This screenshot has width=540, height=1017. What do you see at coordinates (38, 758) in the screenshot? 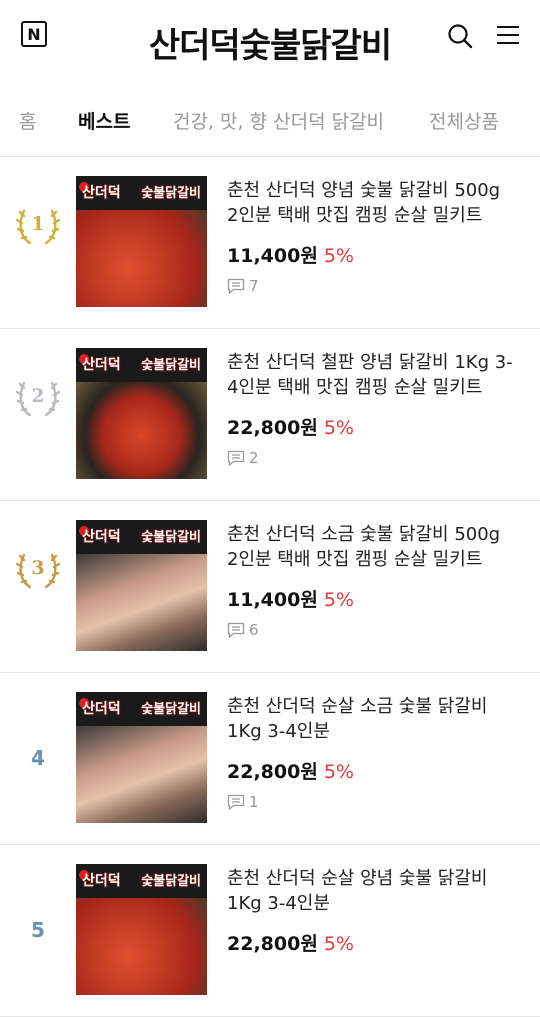
I see `rank-number: 4` at bounding box center [38, 758].